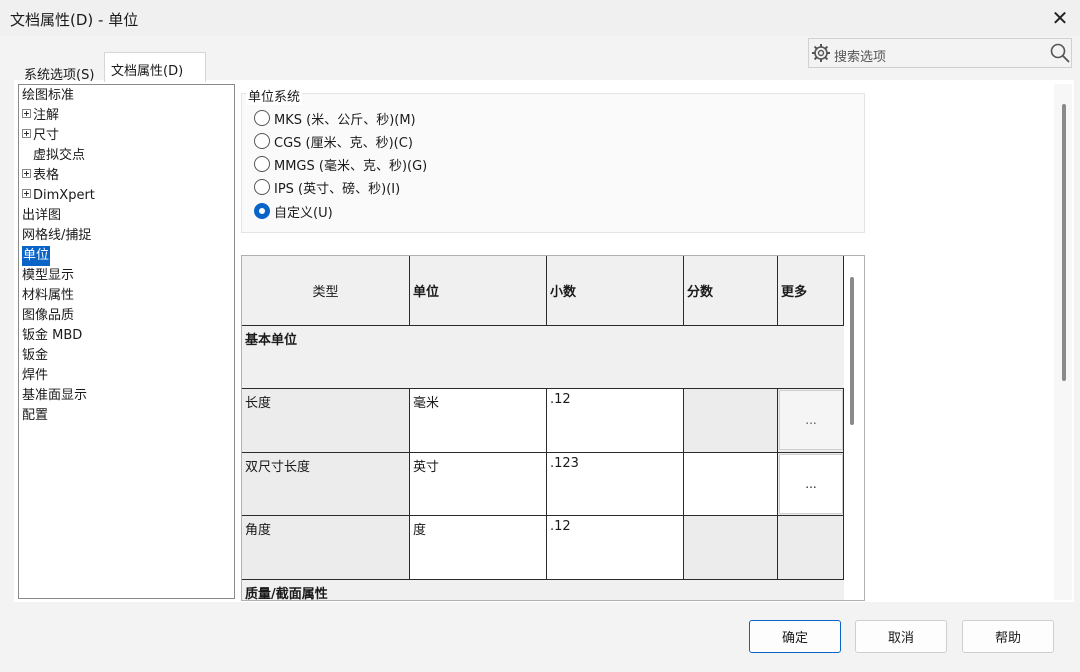 Image resolution: width=1080 pixels, height=672 pixels. What do you see at coordinates (540, 18) in the screenshot?
I see `title-bar: 文档属性(D) - 单位 ✕` at bounding box center [540, 18].